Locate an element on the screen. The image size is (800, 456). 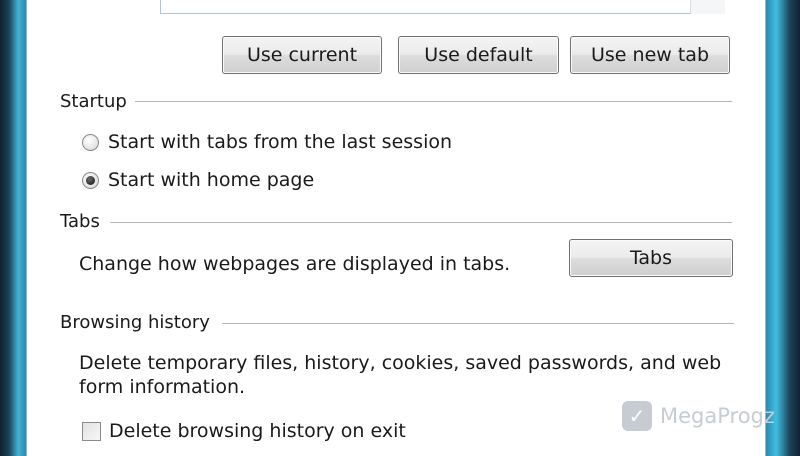
startup-option-home-page: Start with home page is located at coordinates (198, 180).